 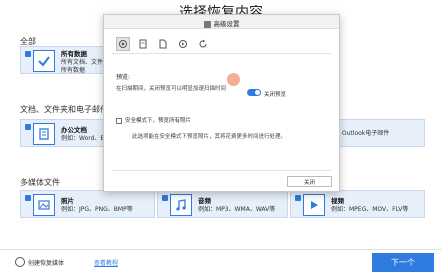 I want to click on card-audio-desc: 例如：MP3、WMA、WAV等, so click(x=237, y=209).